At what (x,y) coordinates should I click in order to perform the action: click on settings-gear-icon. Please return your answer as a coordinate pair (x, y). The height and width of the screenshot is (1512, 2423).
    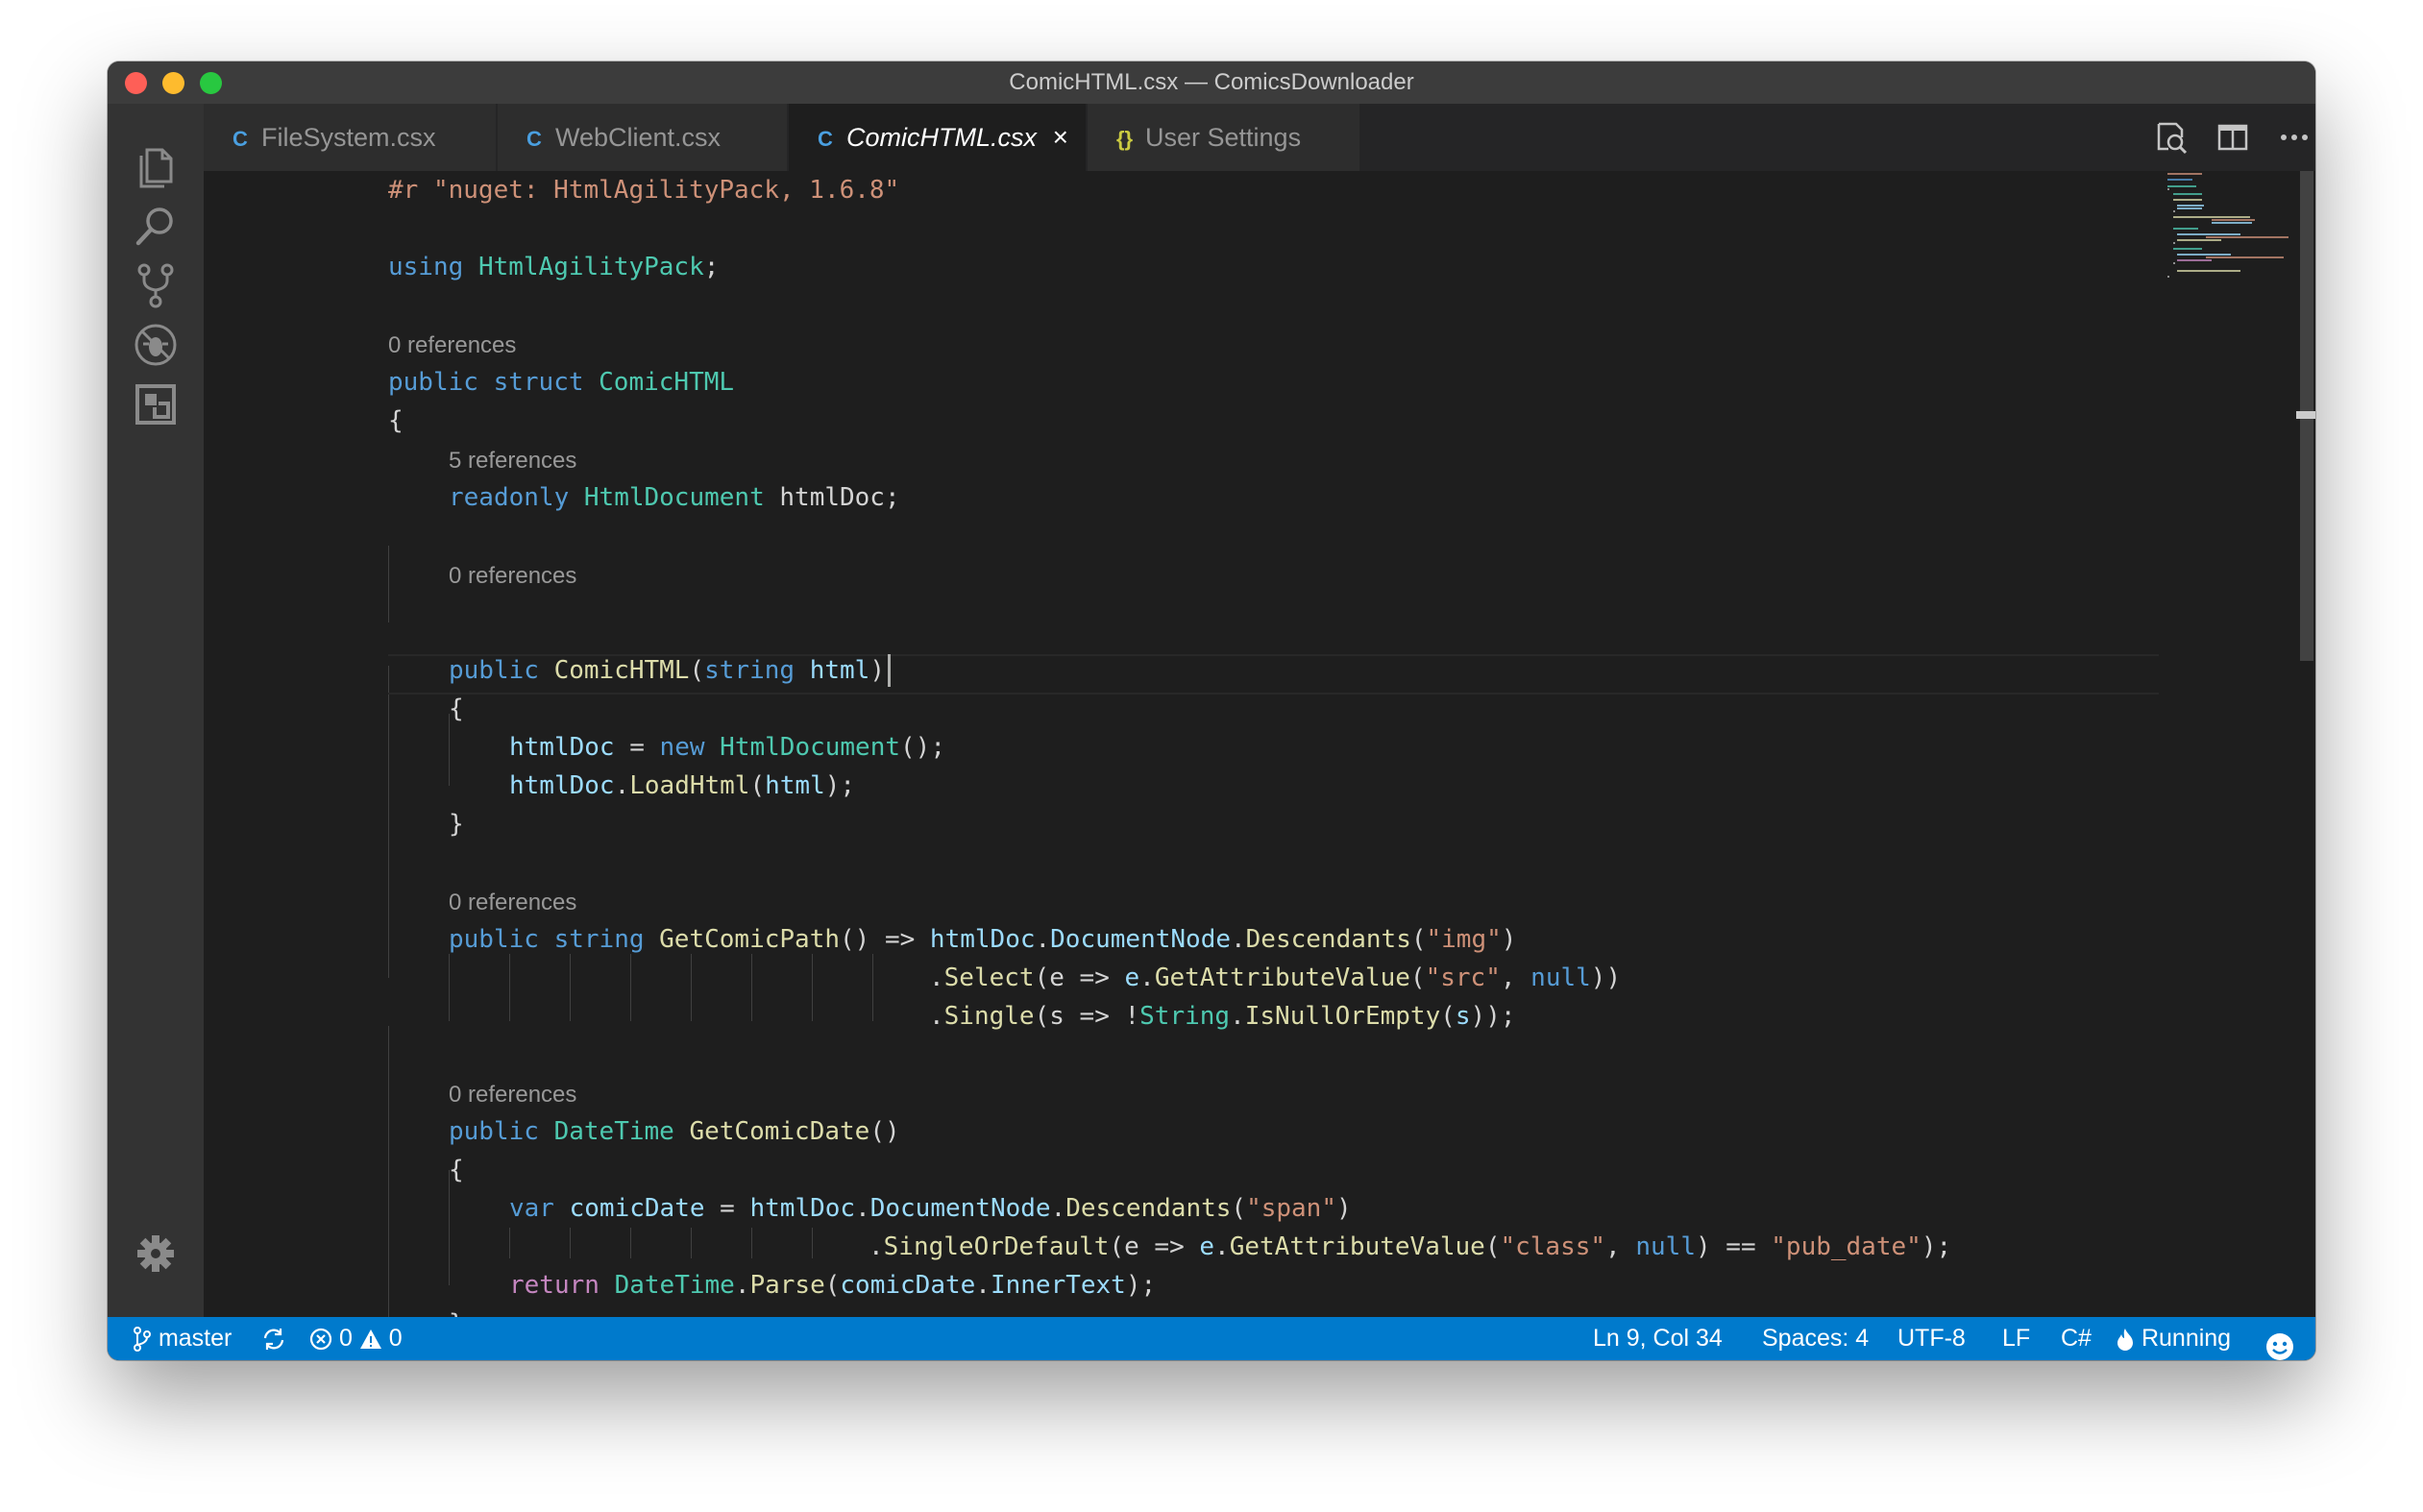
    Looking at the image, I should click on (156, 1254).